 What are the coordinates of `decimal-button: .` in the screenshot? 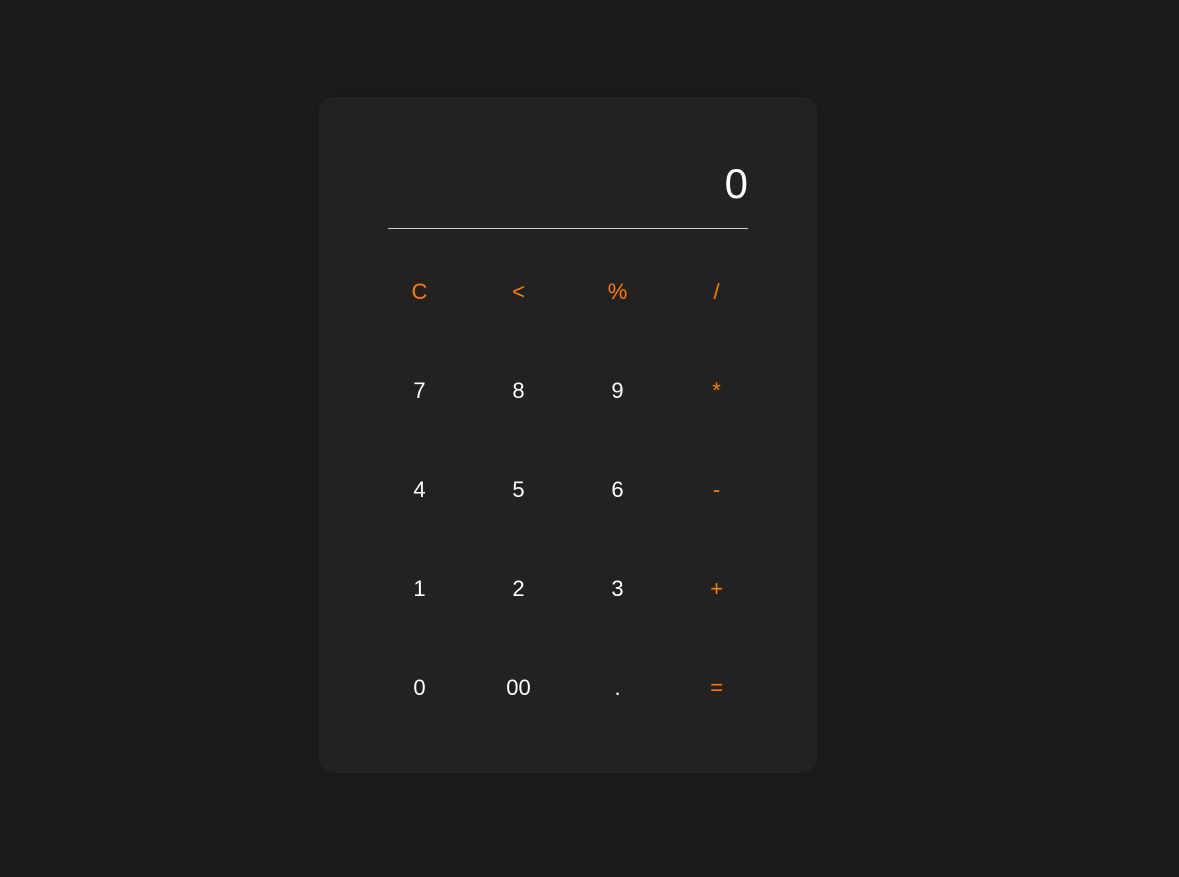 It's located at (617, 687).